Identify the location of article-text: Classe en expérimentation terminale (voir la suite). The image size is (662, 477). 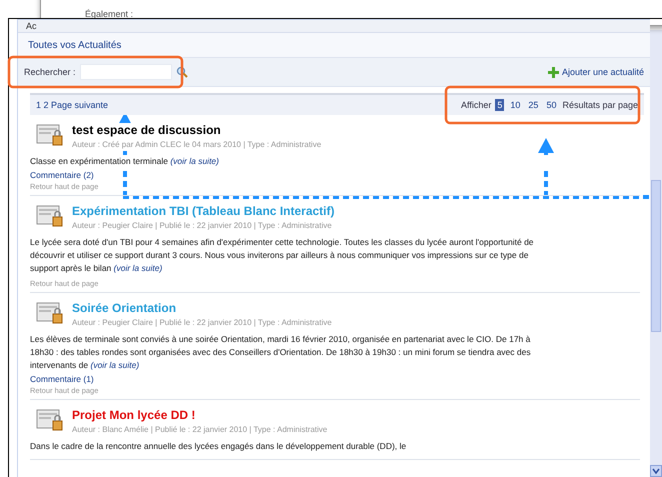
(290, 161).